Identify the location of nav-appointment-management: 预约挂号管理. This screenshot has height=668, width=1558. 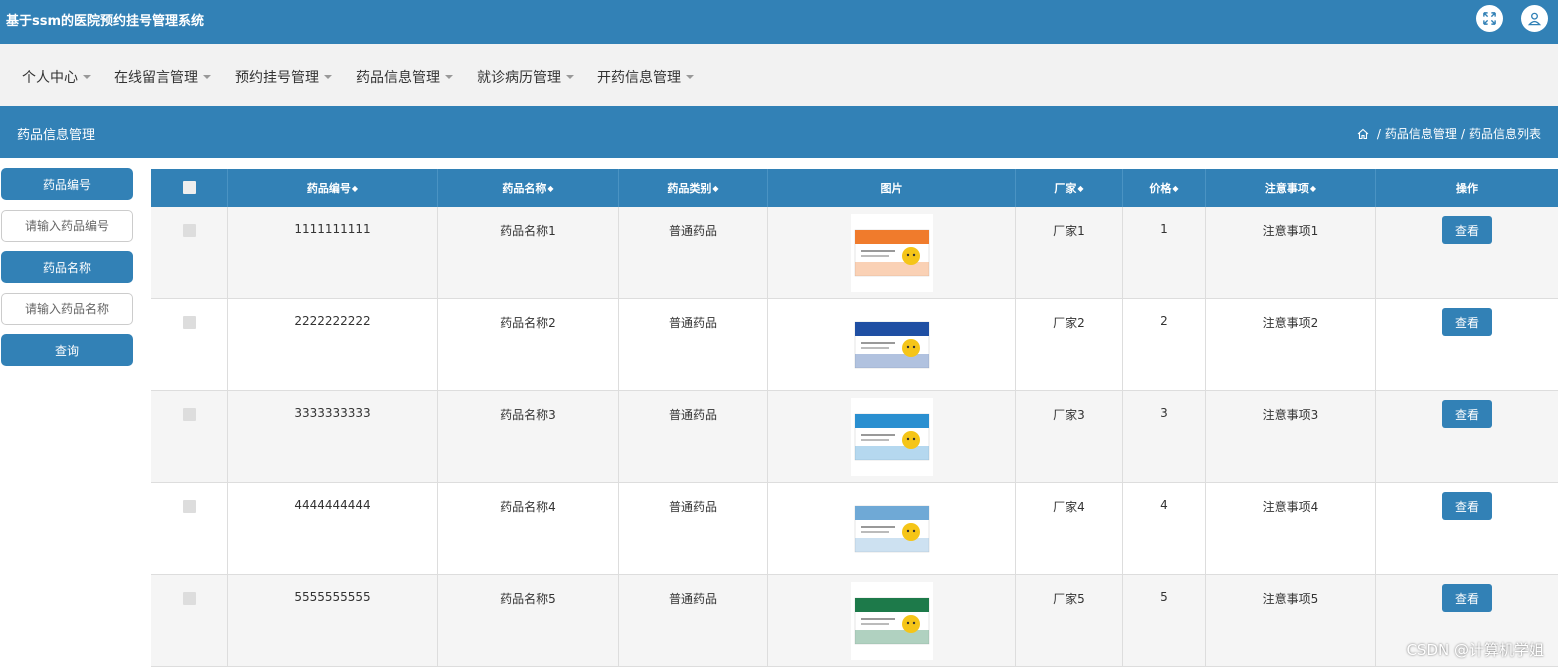
(283, 77).